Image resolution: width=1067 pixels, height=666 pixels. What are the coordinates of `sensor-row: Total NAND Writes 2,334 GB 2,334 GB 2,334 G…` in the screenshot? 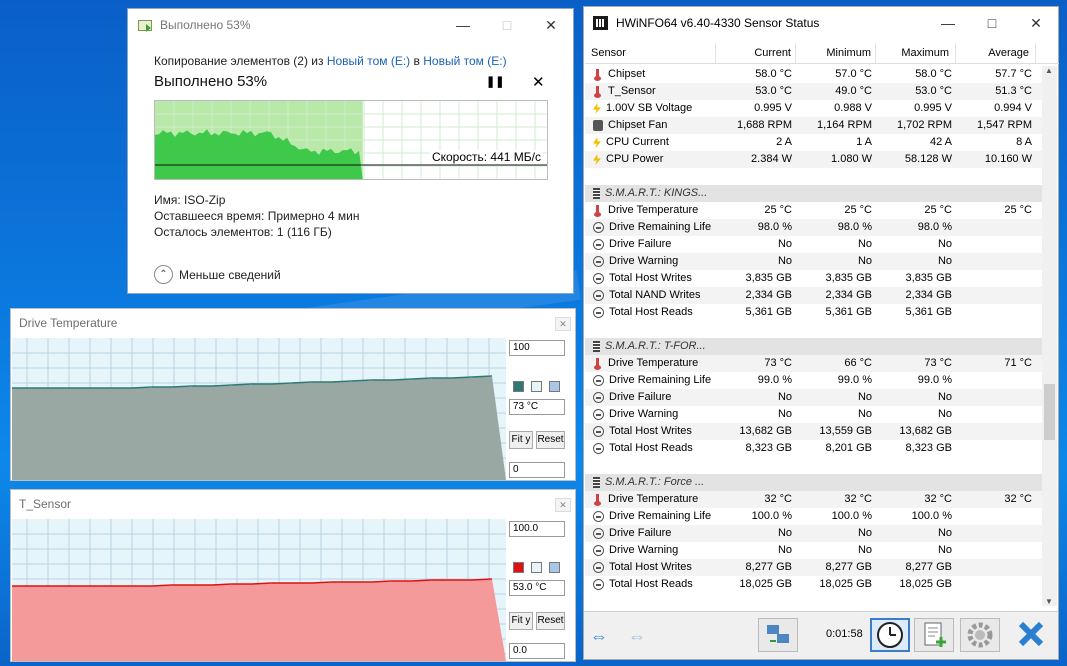 It's located at (814, 295).